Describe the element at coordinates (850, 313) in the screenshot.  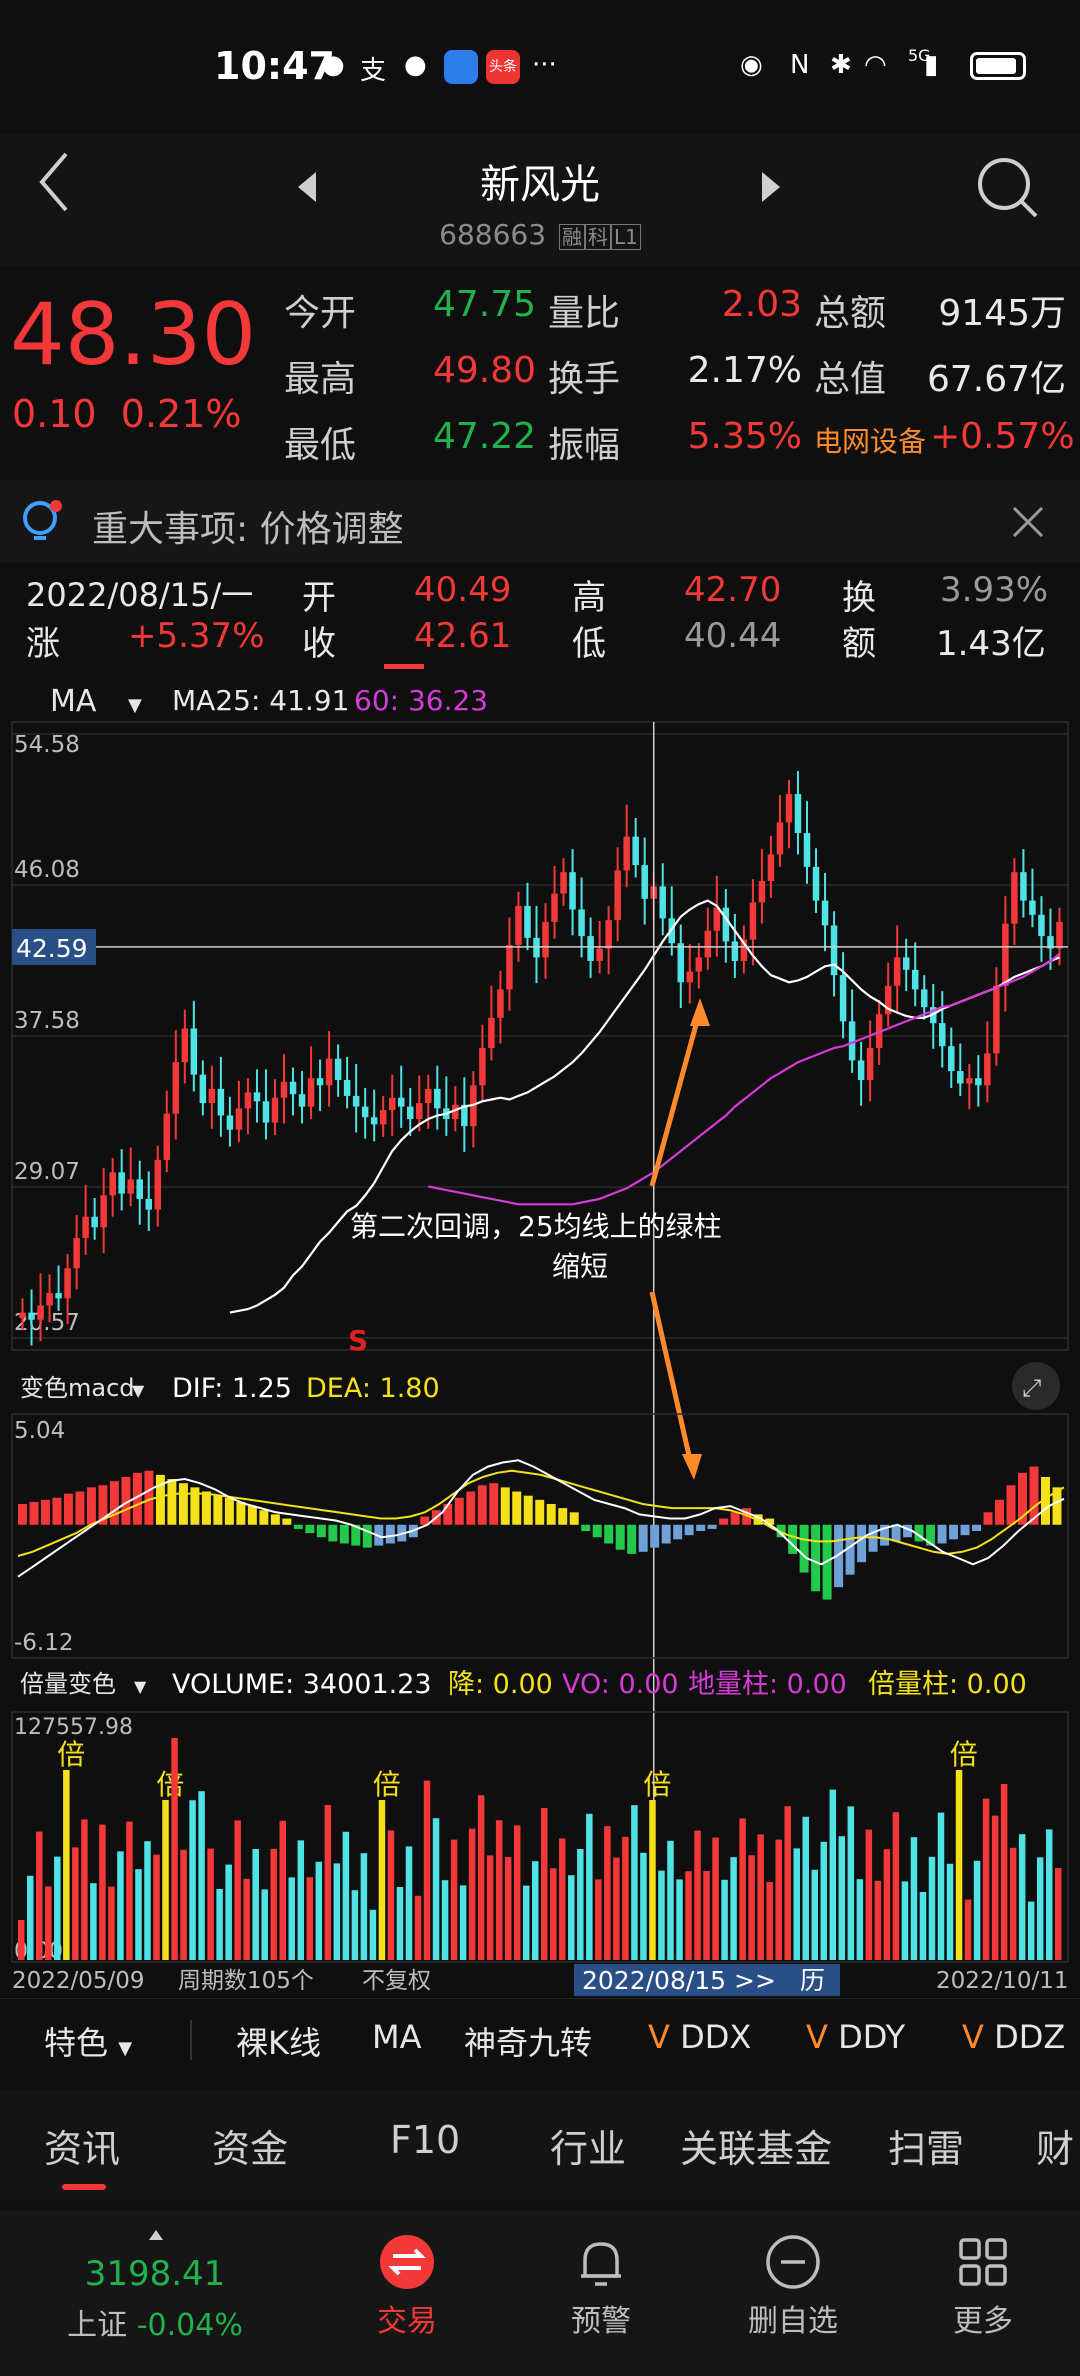
I see `amount-label: 总额` at that location.